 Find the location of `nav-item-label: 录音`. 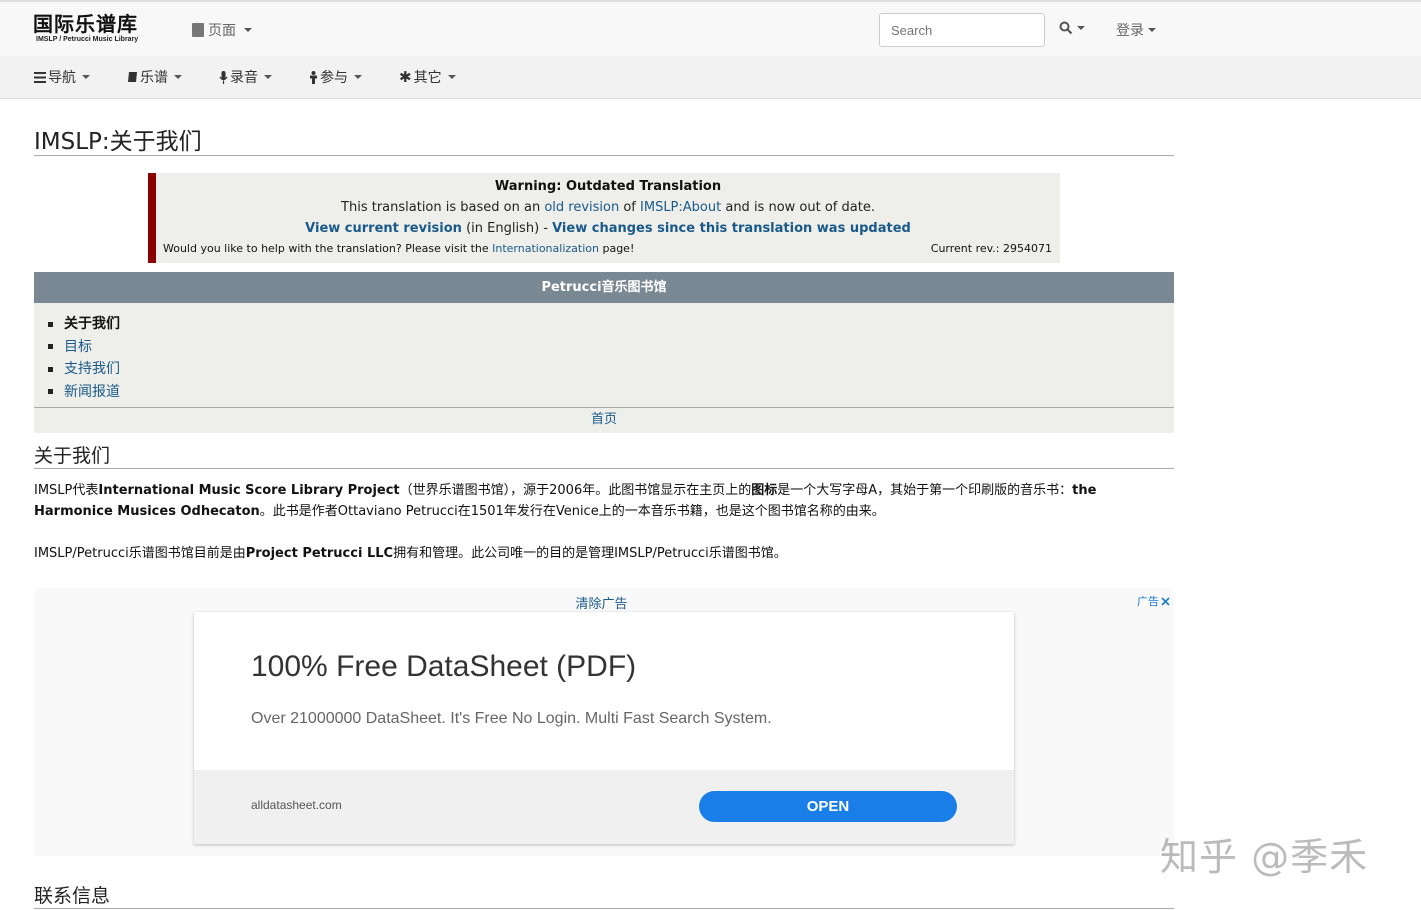

nav-item-label: 录音 is located at coordinates (244, 78).